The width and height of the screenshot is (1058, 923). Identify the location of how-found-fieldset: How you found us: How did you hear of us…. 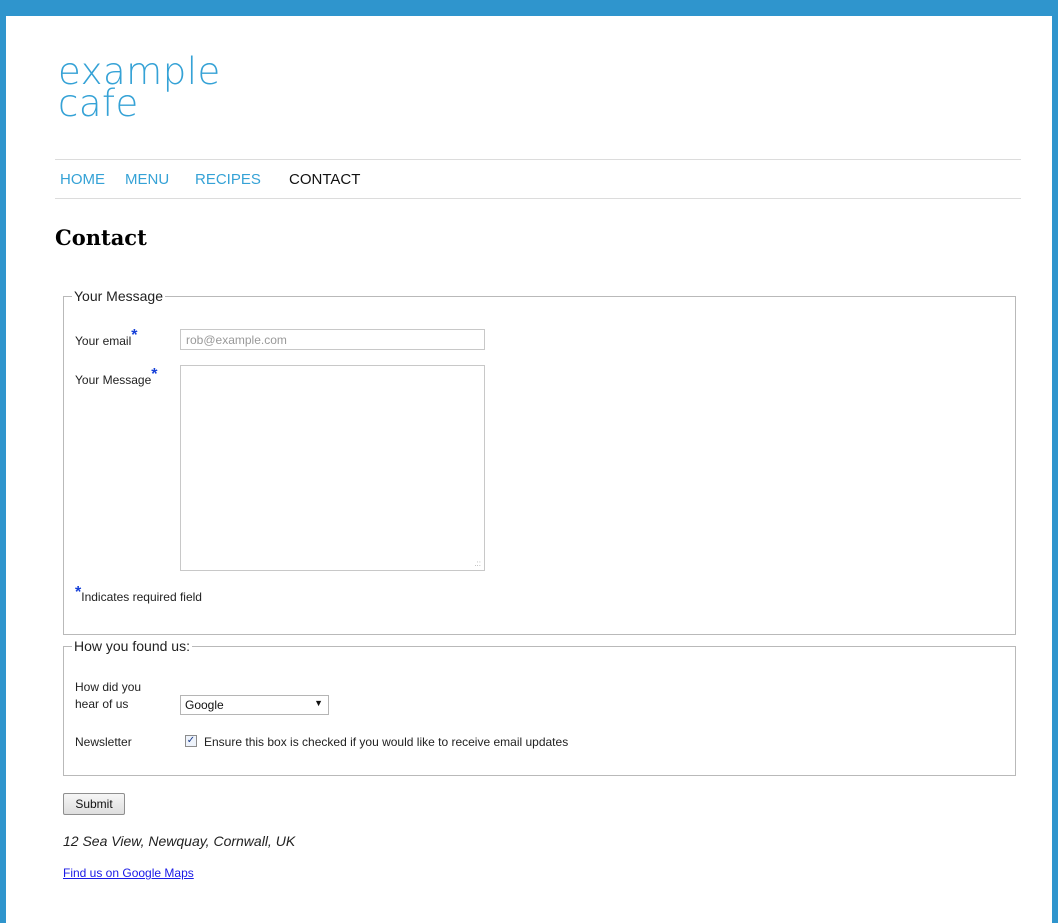
(539, 707).